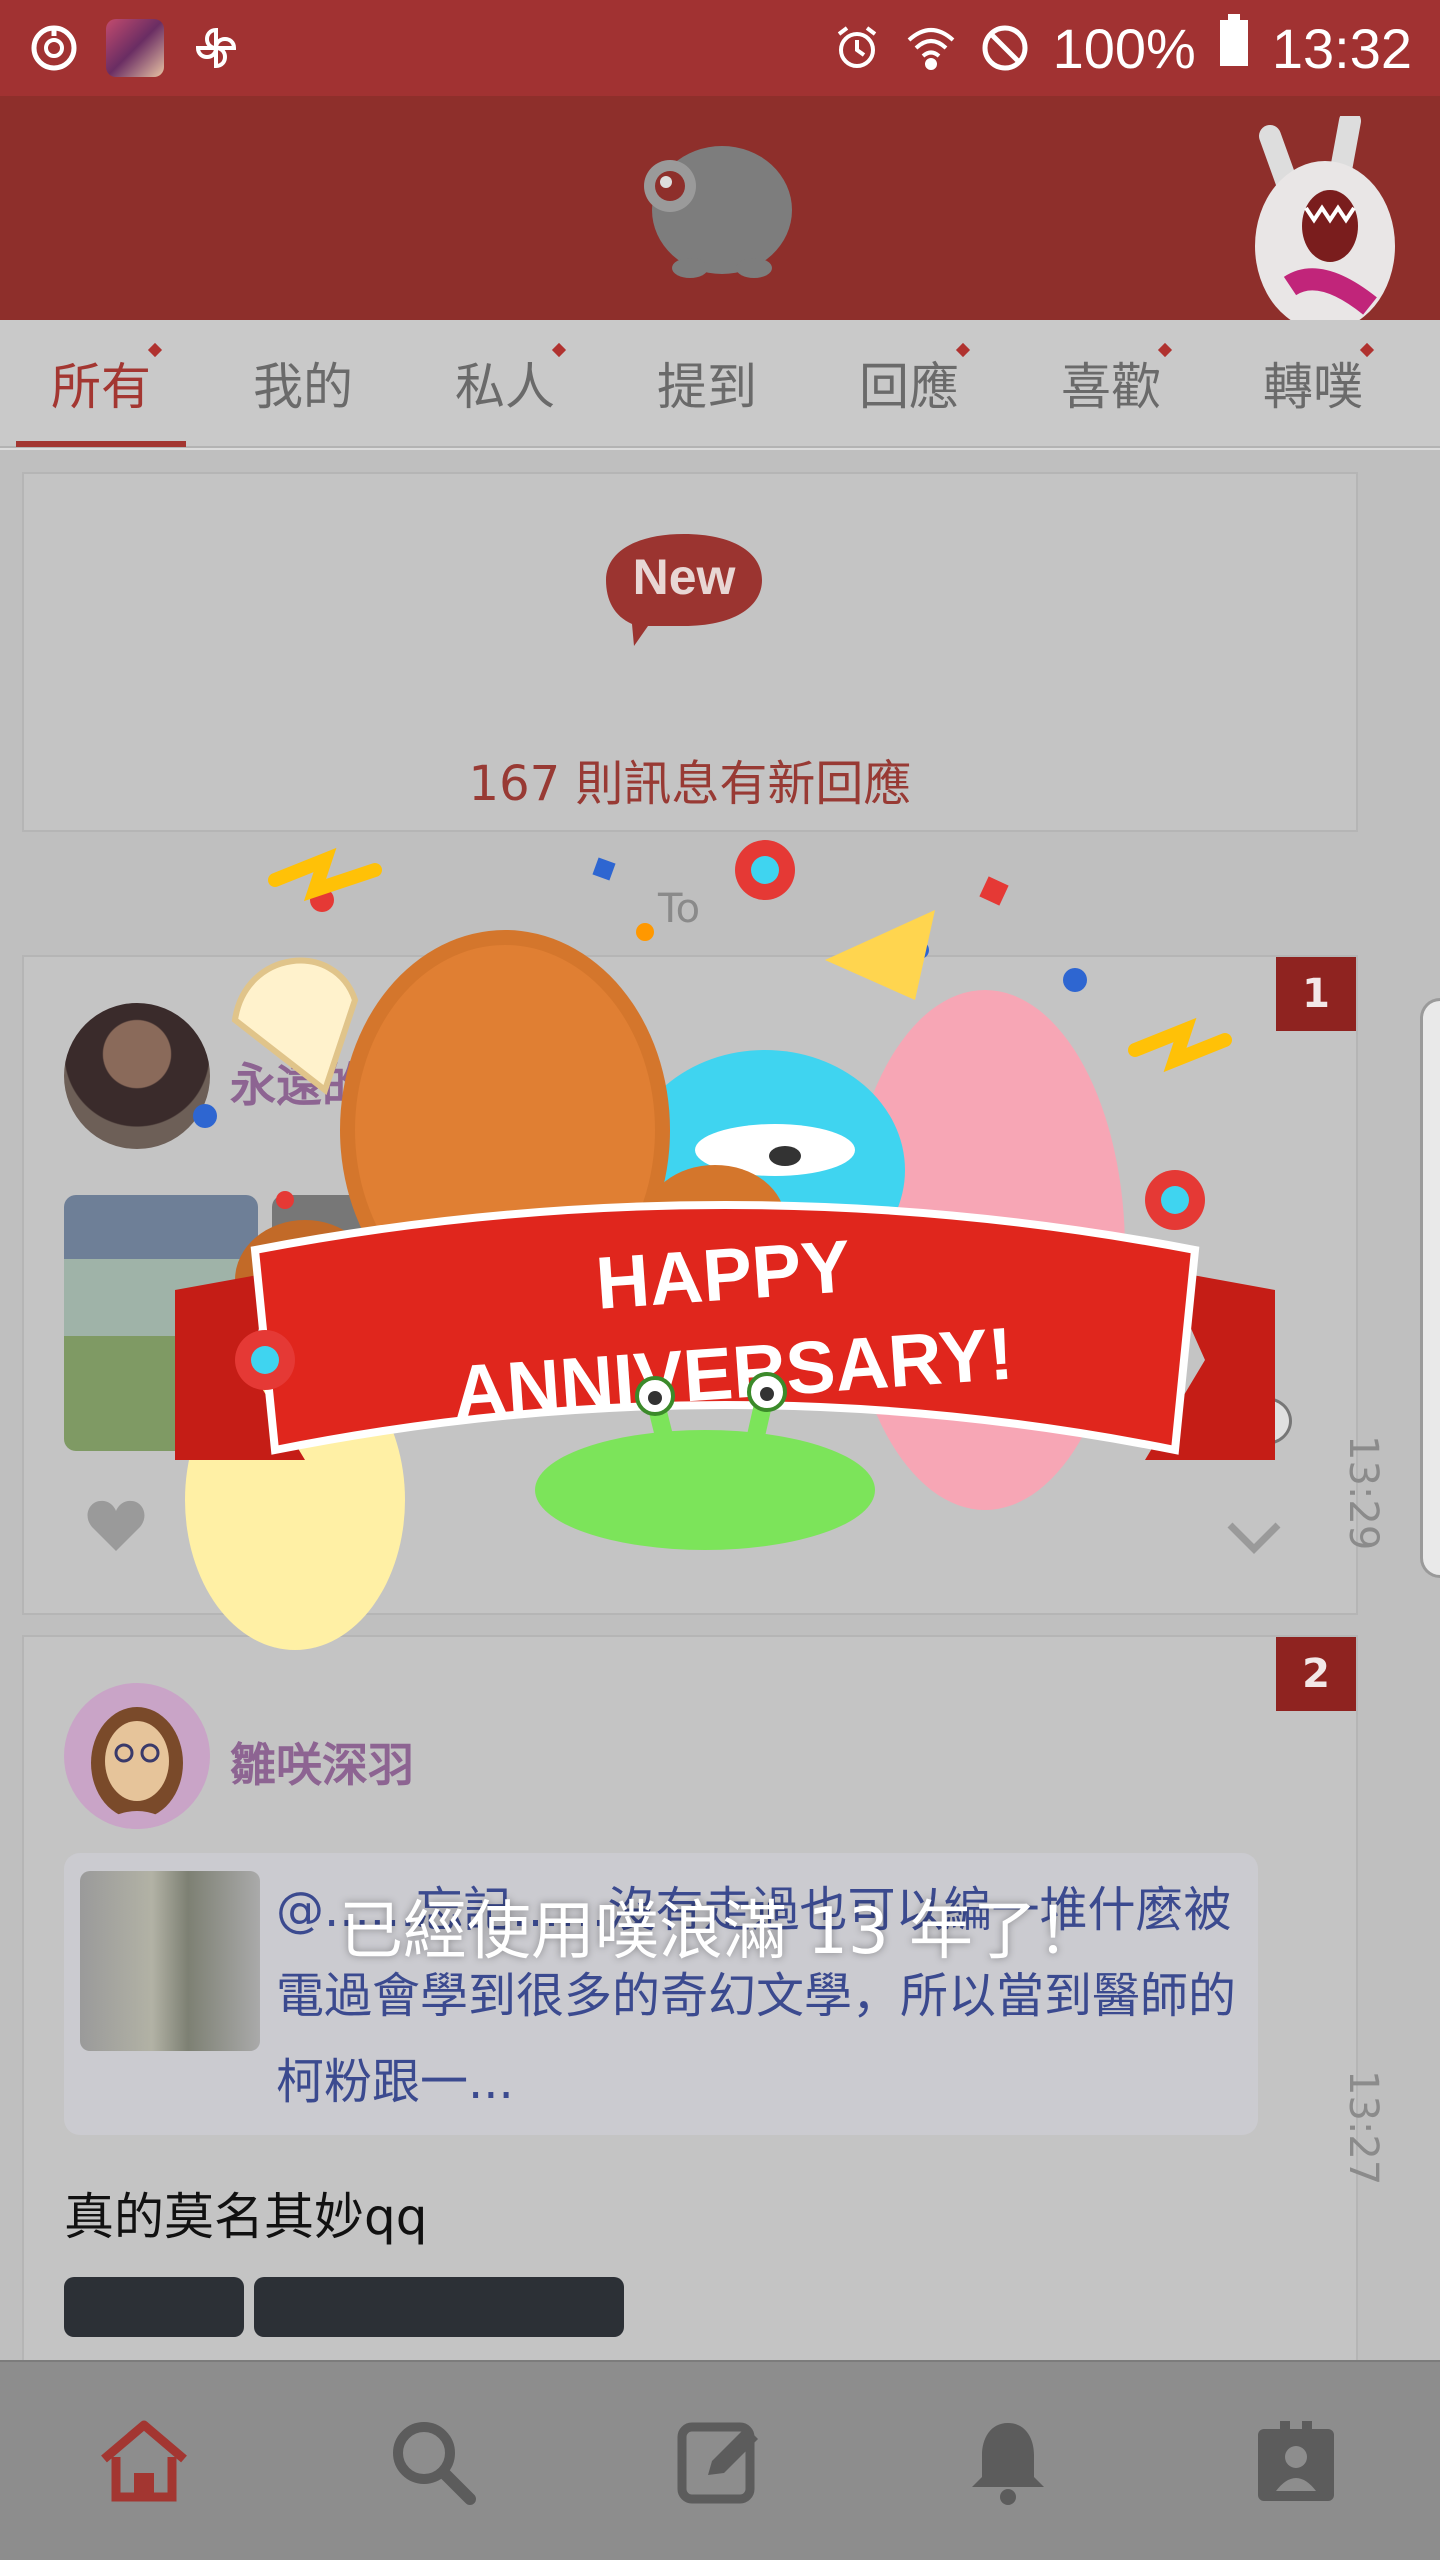  Describe the element at coordinates (720, 1932) in the screenshot. I see `anniversary-message: 已經使用噗浪滿 13 年了！` at that location.